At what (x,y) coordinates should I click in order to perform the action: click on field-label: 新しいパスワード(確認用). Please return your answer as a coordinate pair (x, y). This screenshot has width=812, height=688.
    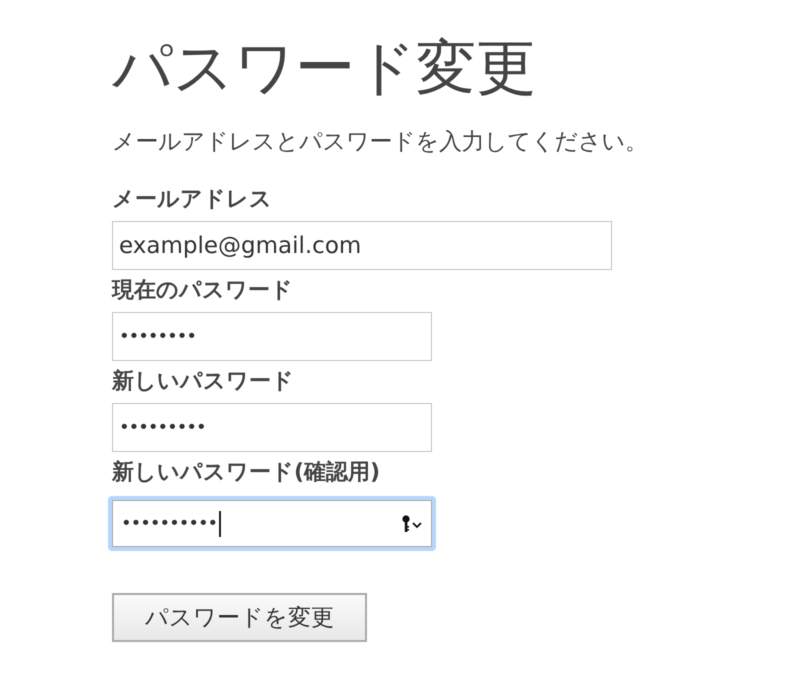
    Looking at the image, I should click on (246, 473).